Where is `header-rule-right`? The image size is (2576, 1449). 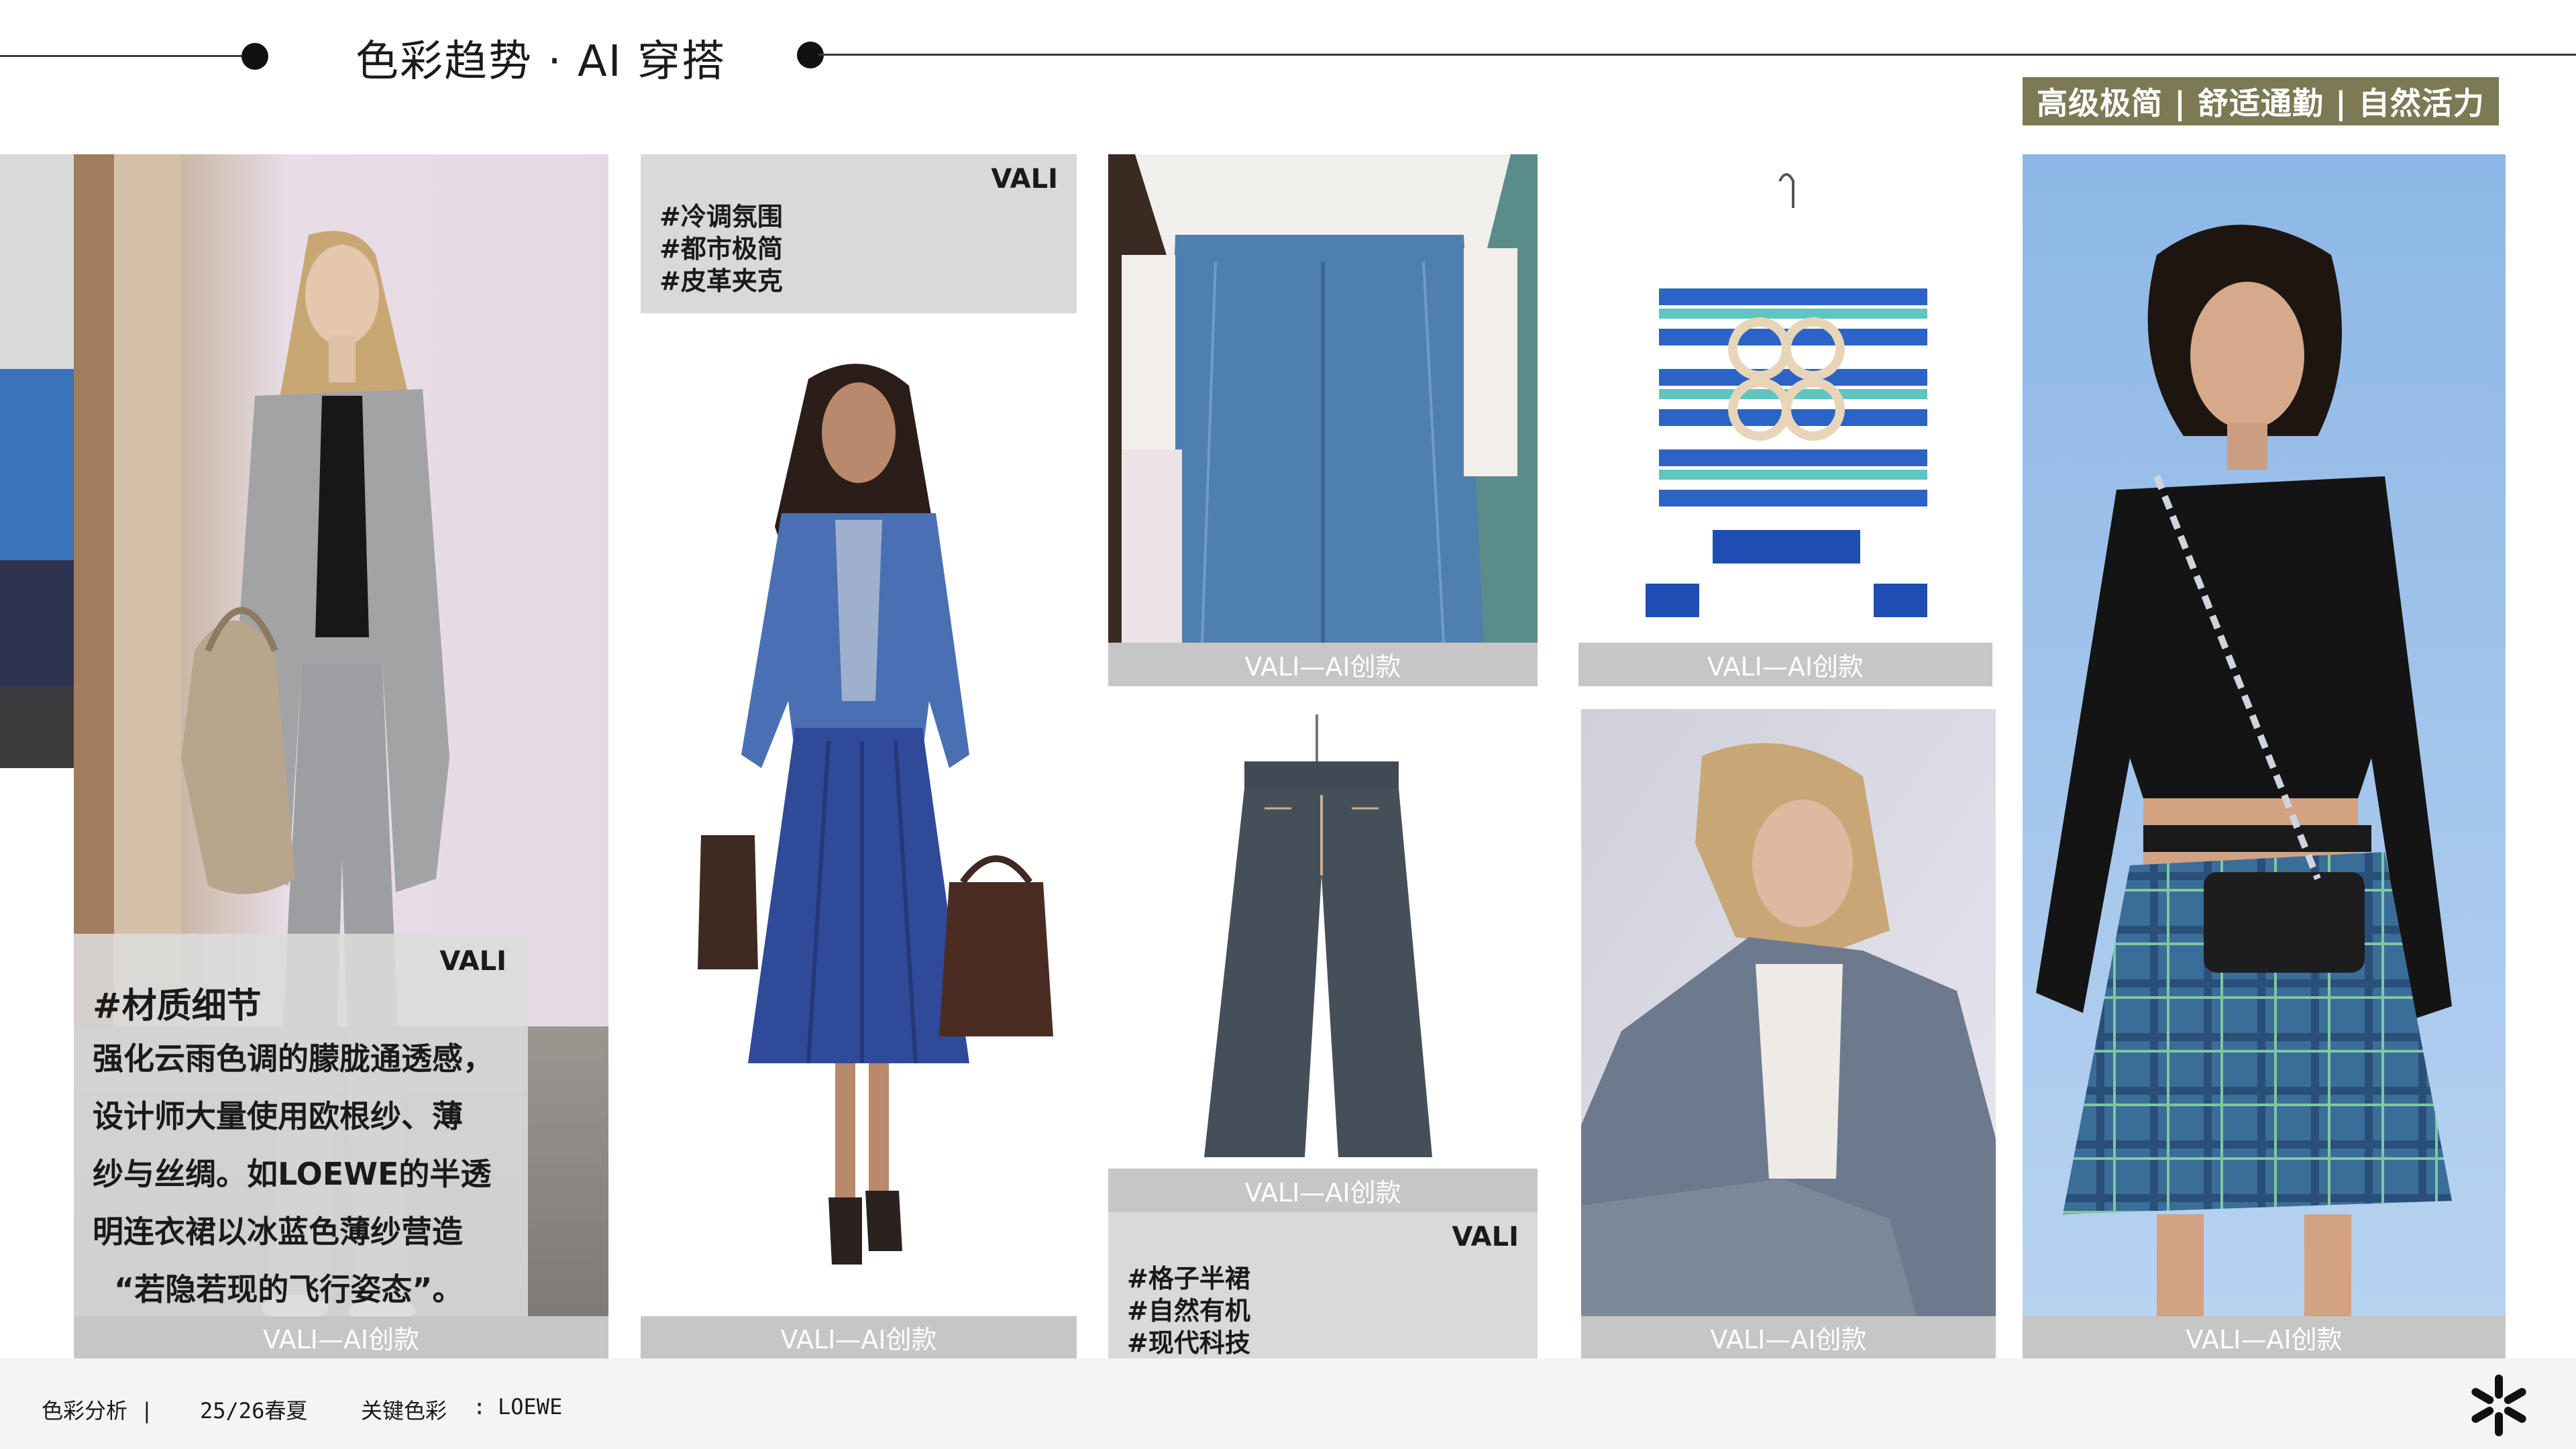
header-rule-right is located at coordinates (1697, 55).